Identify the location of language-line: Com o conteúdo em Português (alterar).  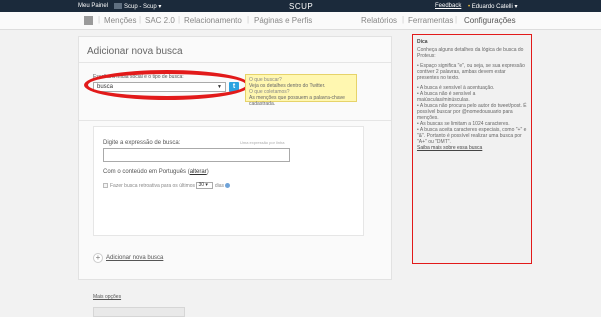
(156, 172).